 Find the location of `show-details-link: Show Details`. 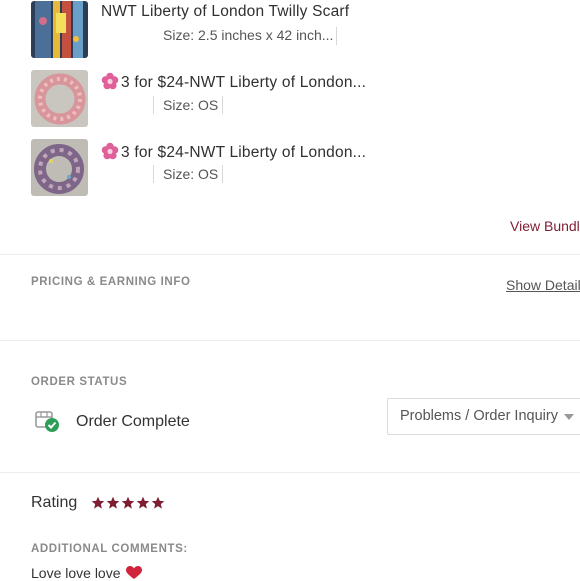

show-details-link: Show Details is located at coordinates (543, 285).